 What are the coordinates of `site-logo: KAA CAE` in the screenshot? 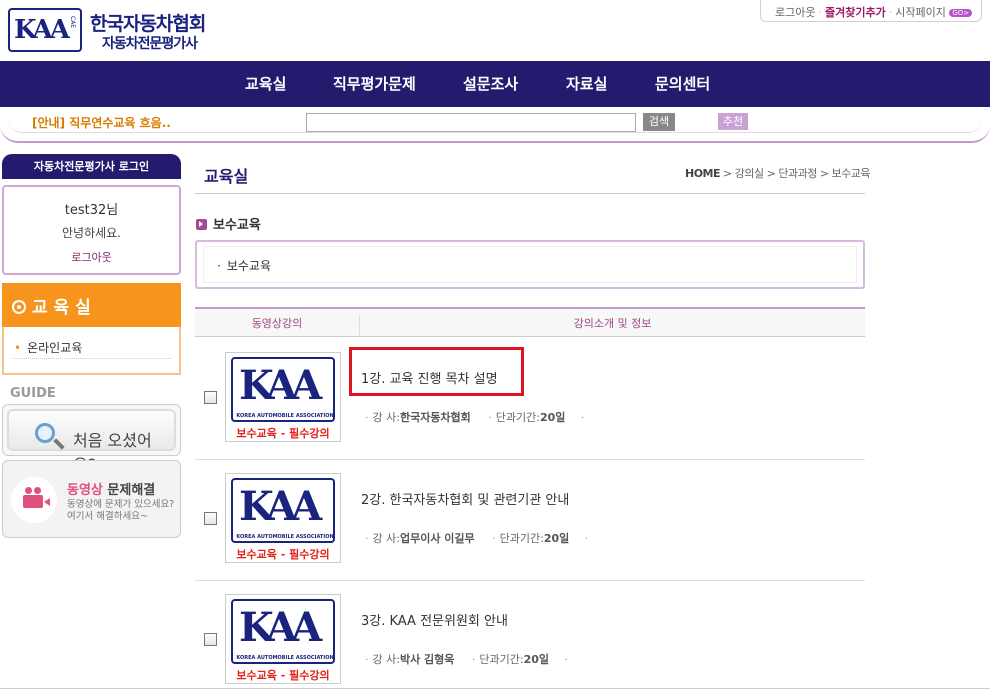 It's located at (45, 30).